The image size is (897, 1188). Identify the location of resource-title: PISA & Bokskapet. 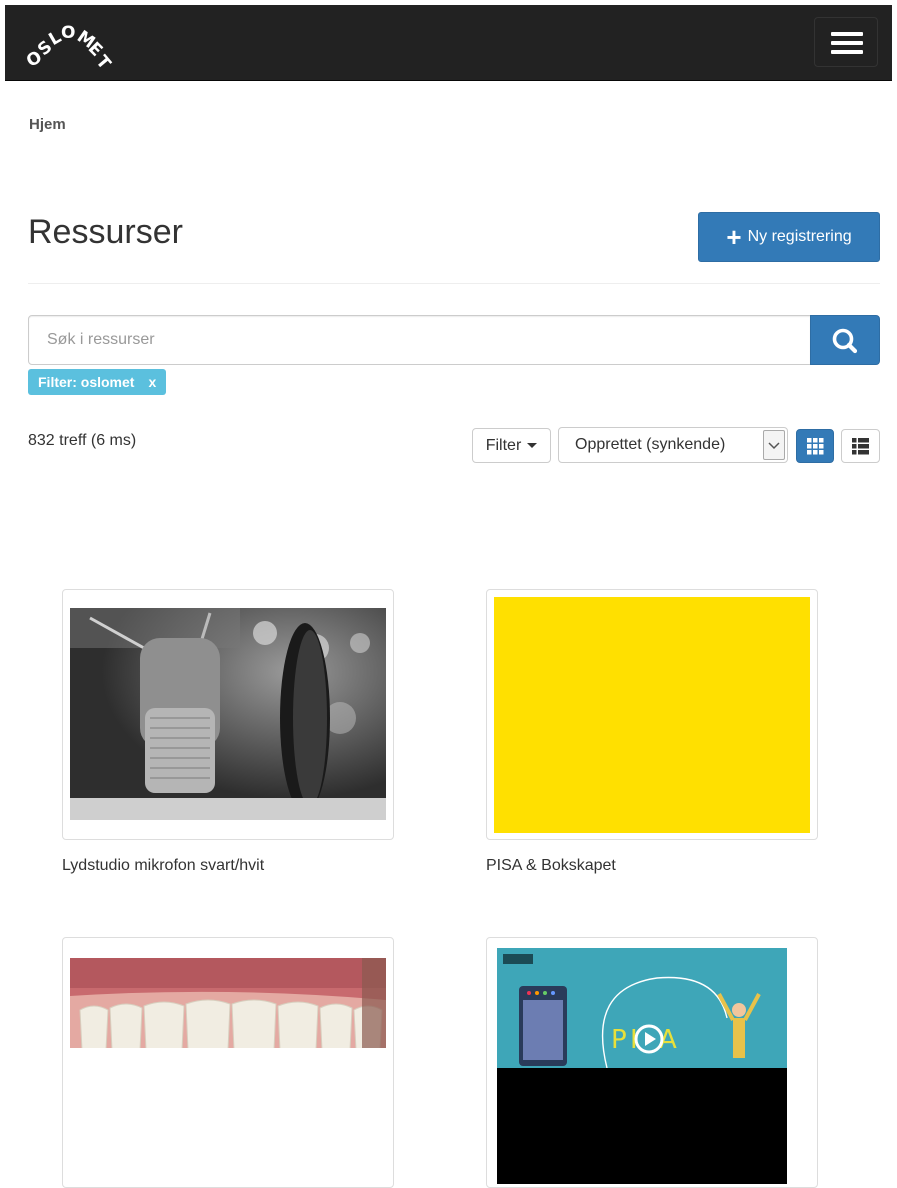
(551, 866).